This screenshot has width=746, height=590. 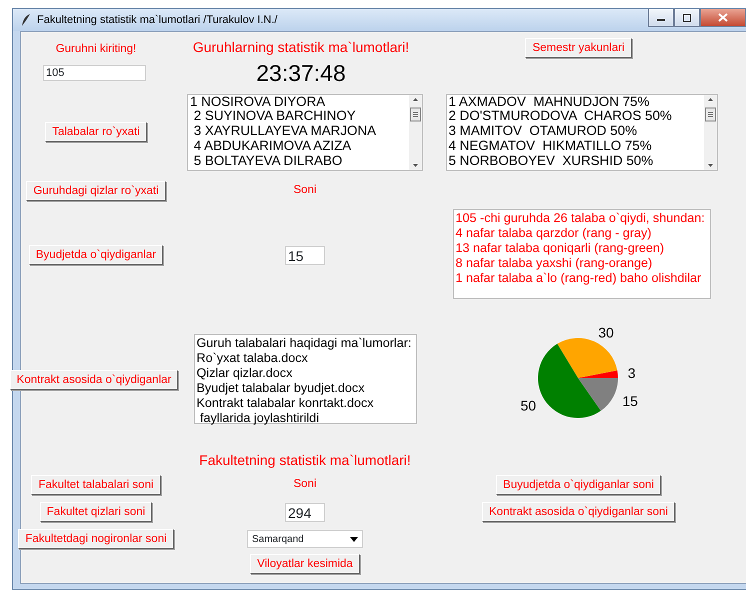 I want to click on text-line: Ro`yxat talaba.docx, so click(x=252, y=358).